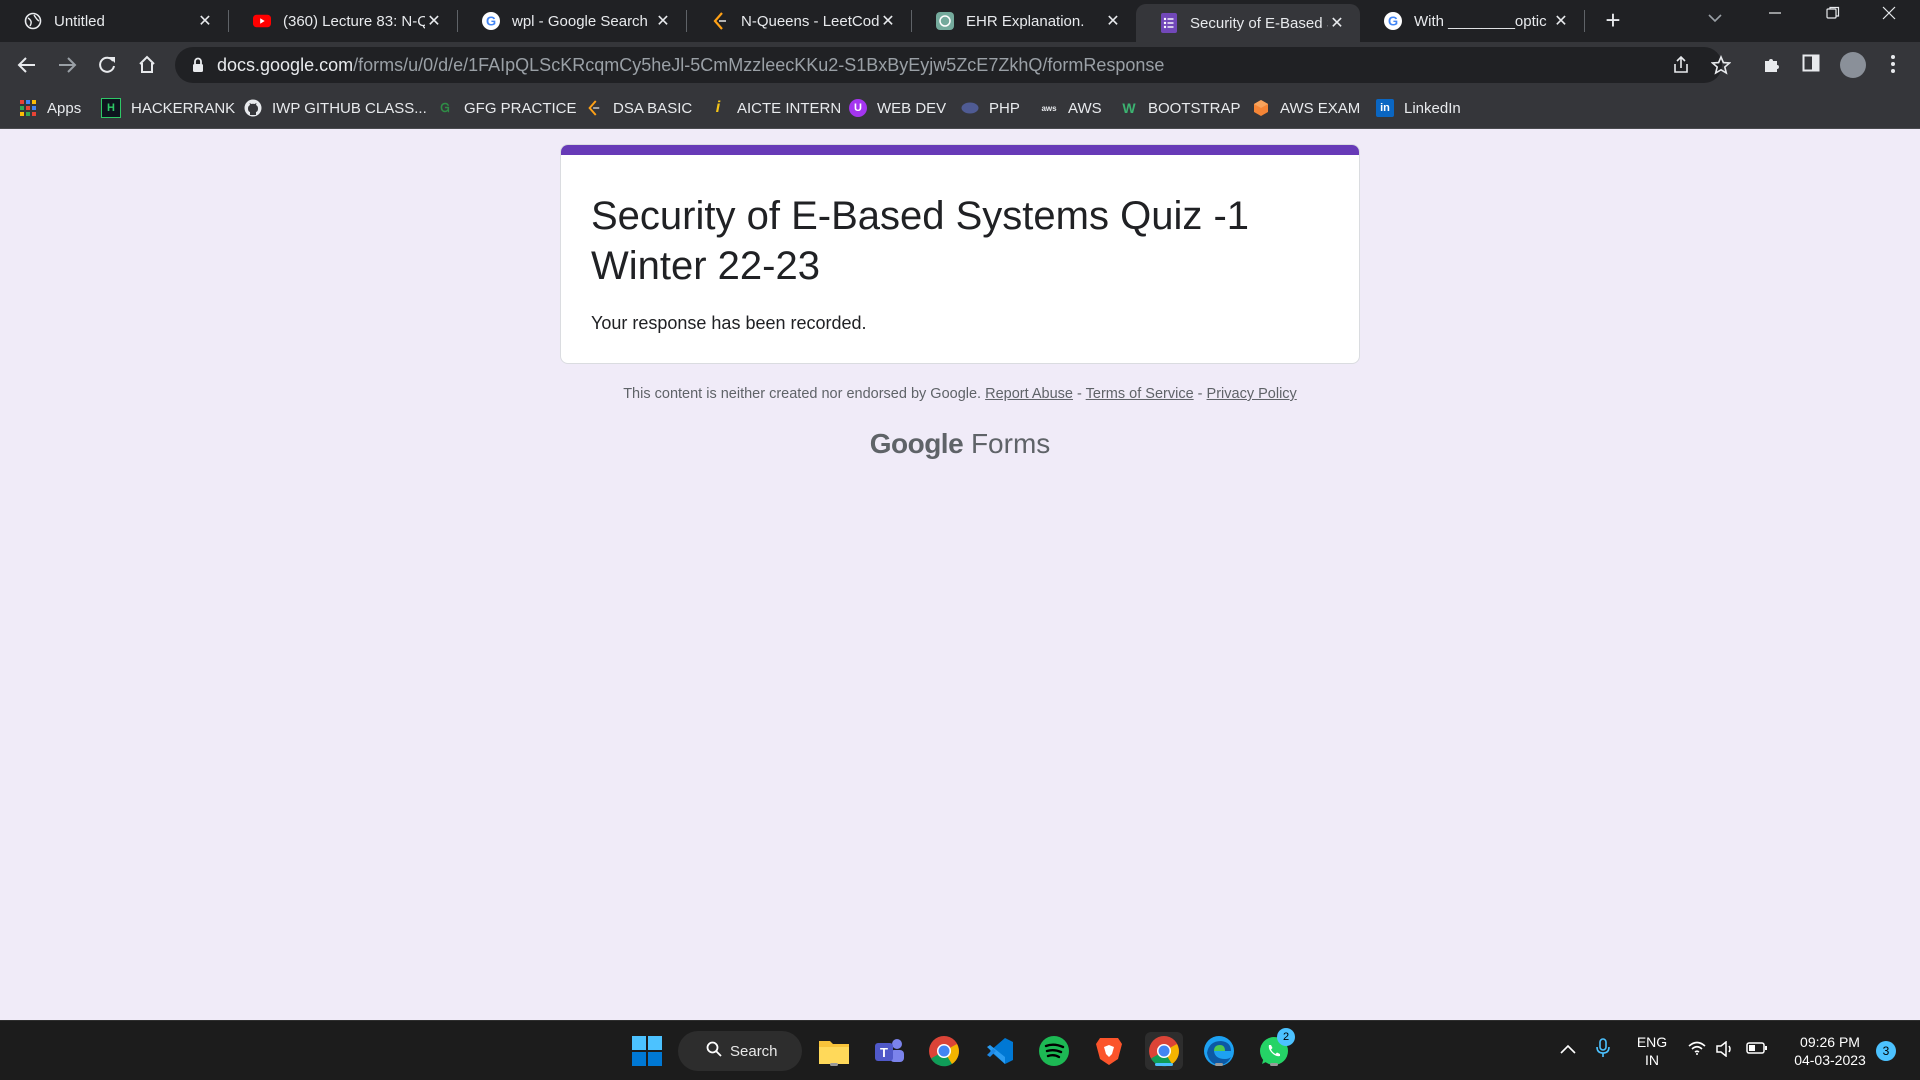 The width and height of the screenshot is (1920, 1080). What do you see at coordinates (960, 150) in the screenshot?
I see `form-accent-bar` at bounding box center [960, 150].